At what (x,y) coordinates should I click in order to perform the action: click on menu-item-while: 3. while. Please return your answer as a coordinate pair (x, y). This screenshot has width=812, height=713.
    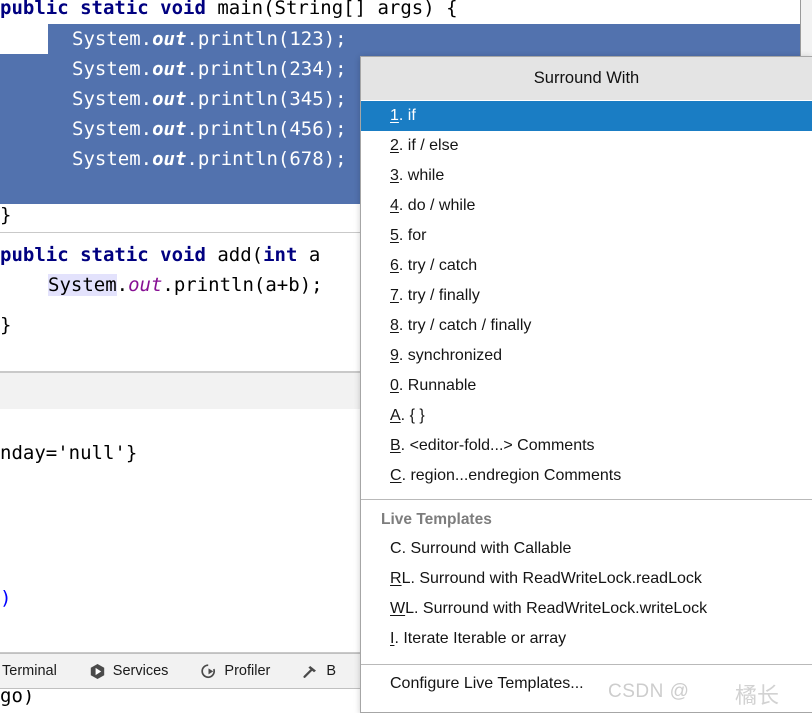
    Looking at the image, I should click on (586, 176).